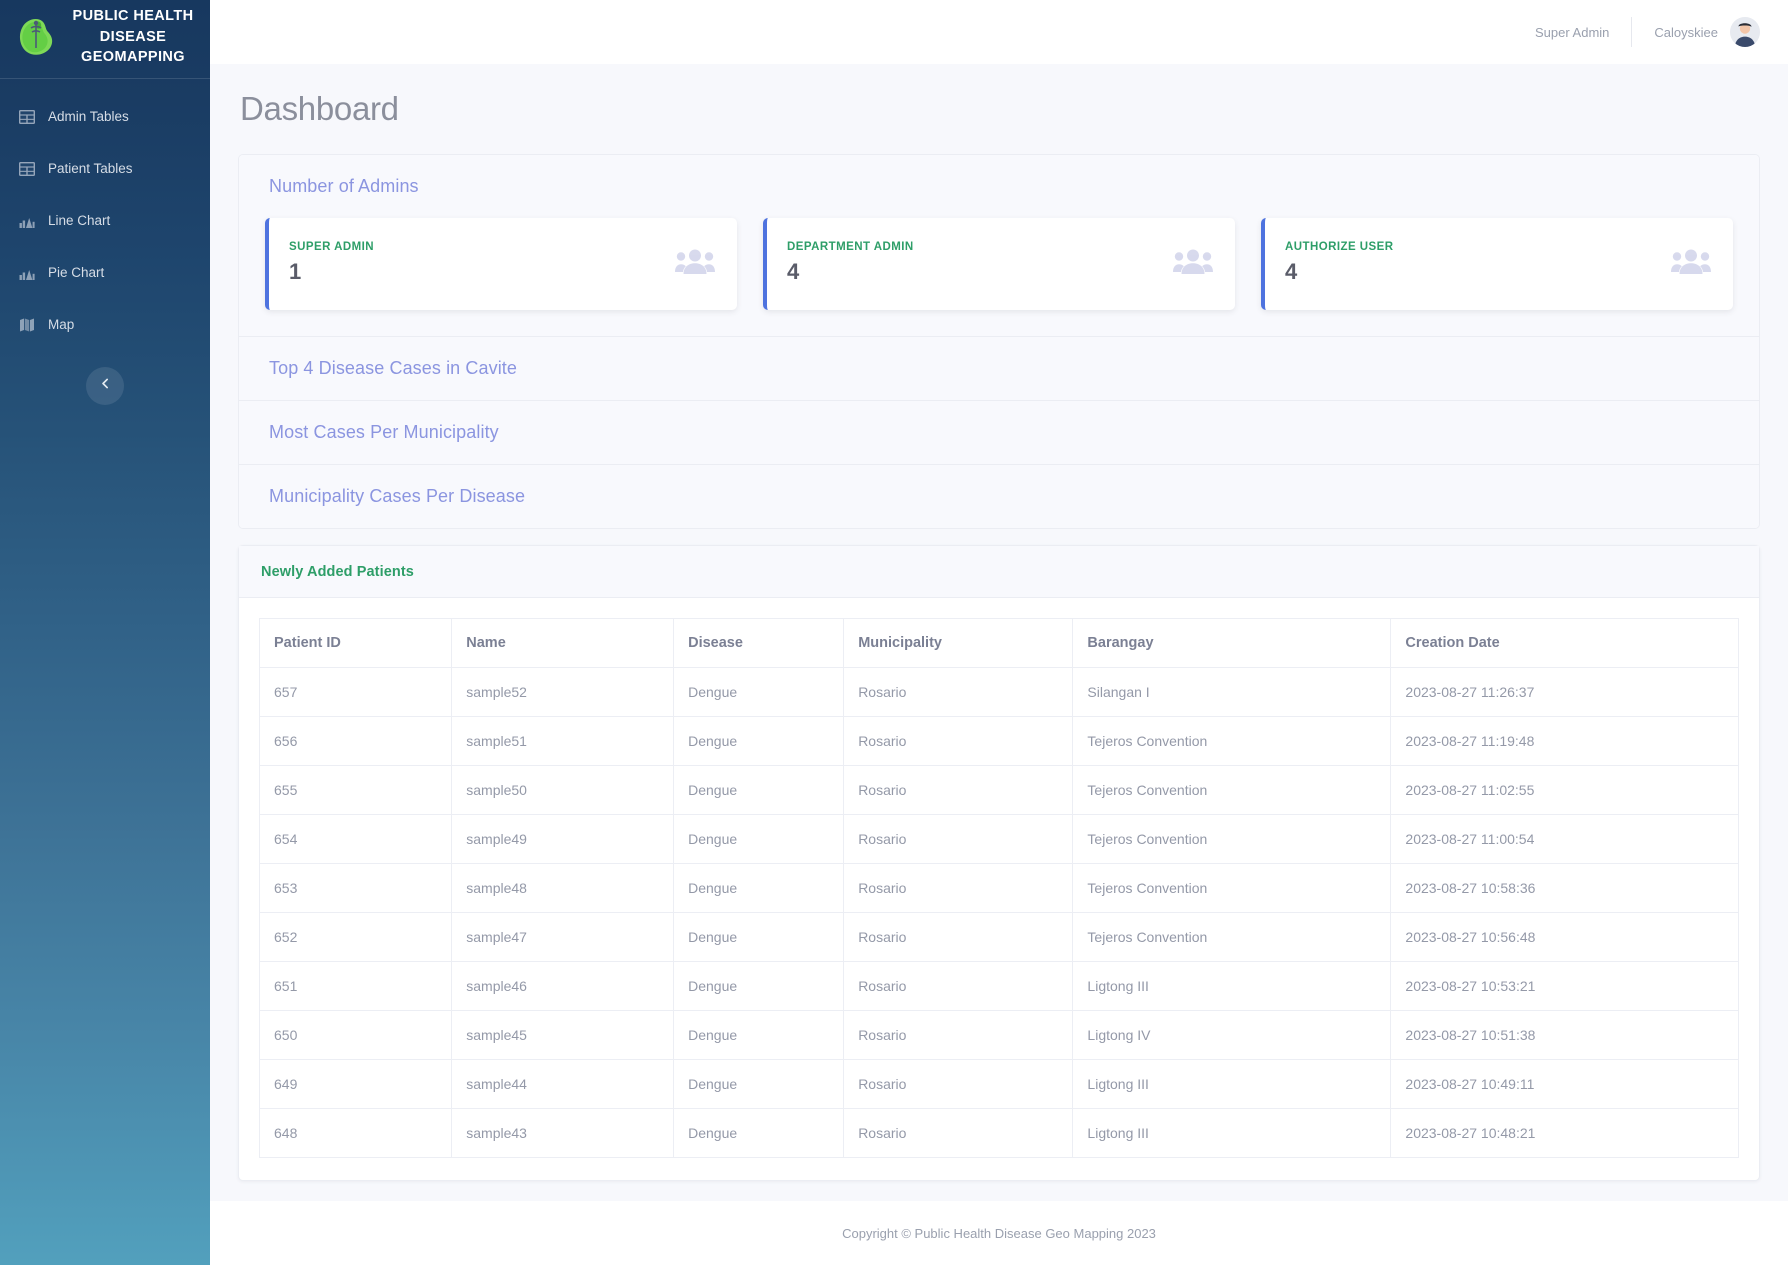  I want to click on panel-municipality-cases-per-disease: Municipality Cases Per Disease, so click(999, 496).